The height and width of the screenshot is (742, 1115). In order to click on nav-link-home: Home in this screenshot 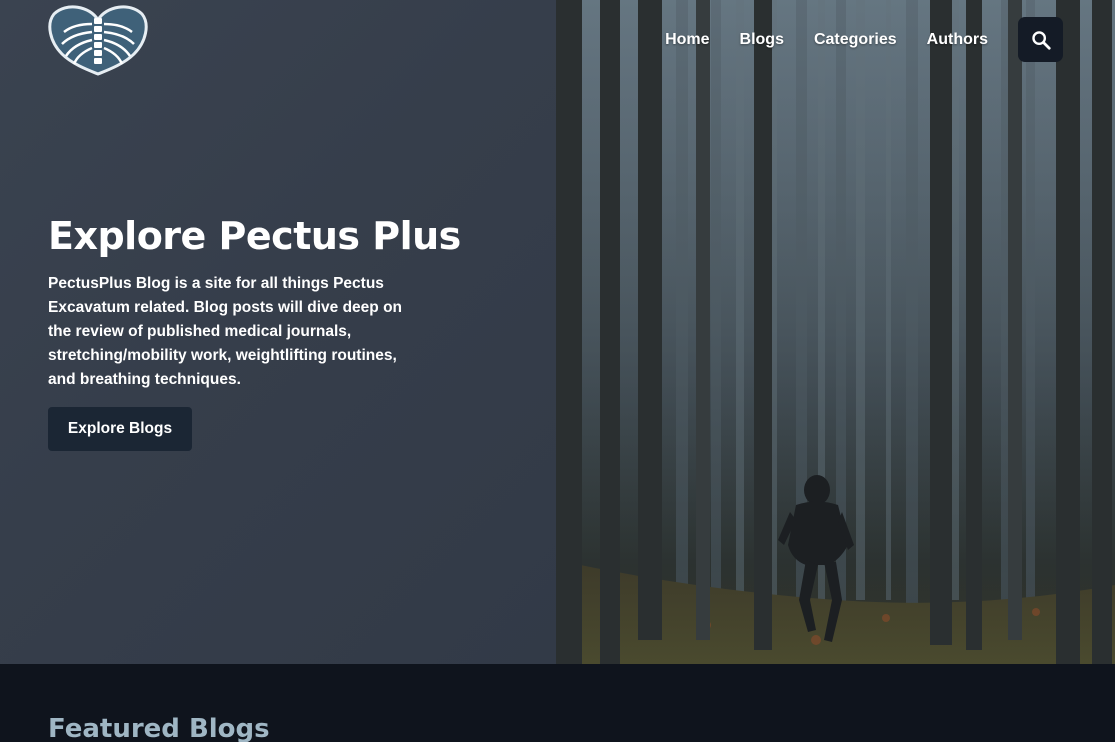, I will do `click(687, 39)`.